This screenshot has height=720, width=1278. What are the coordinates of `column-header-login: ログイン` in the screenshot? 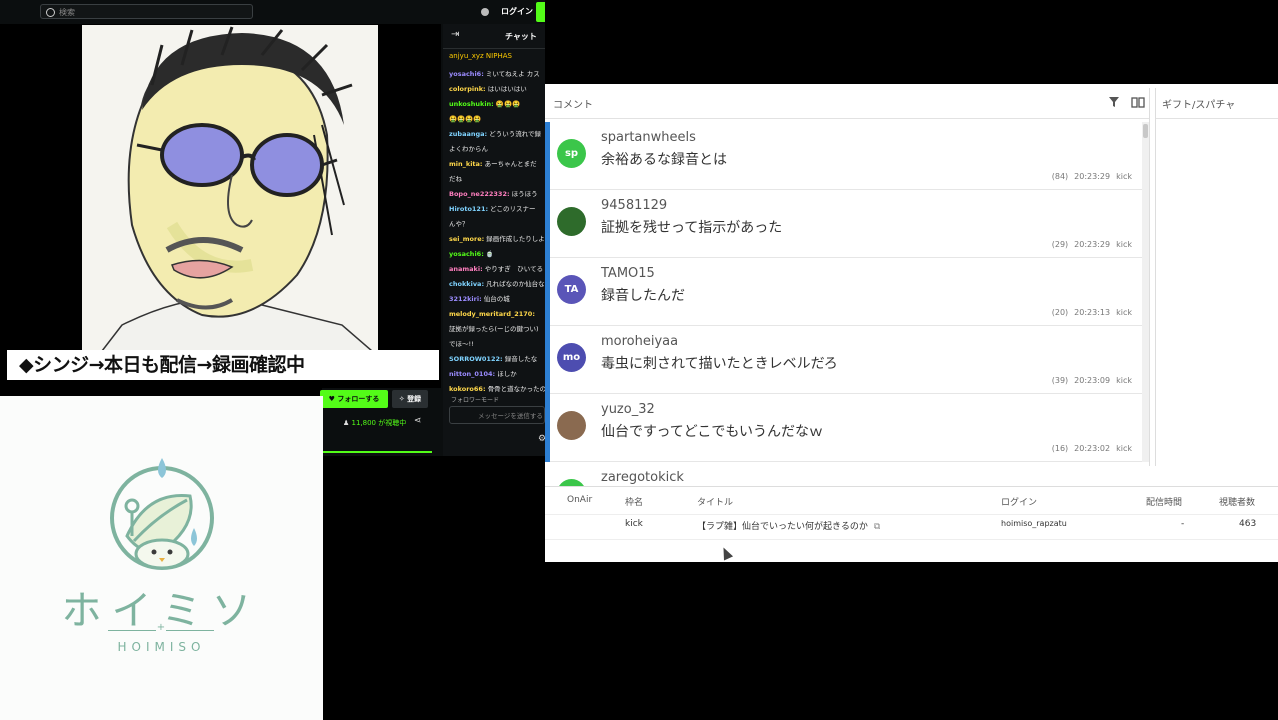 It's located at (1019, 501).